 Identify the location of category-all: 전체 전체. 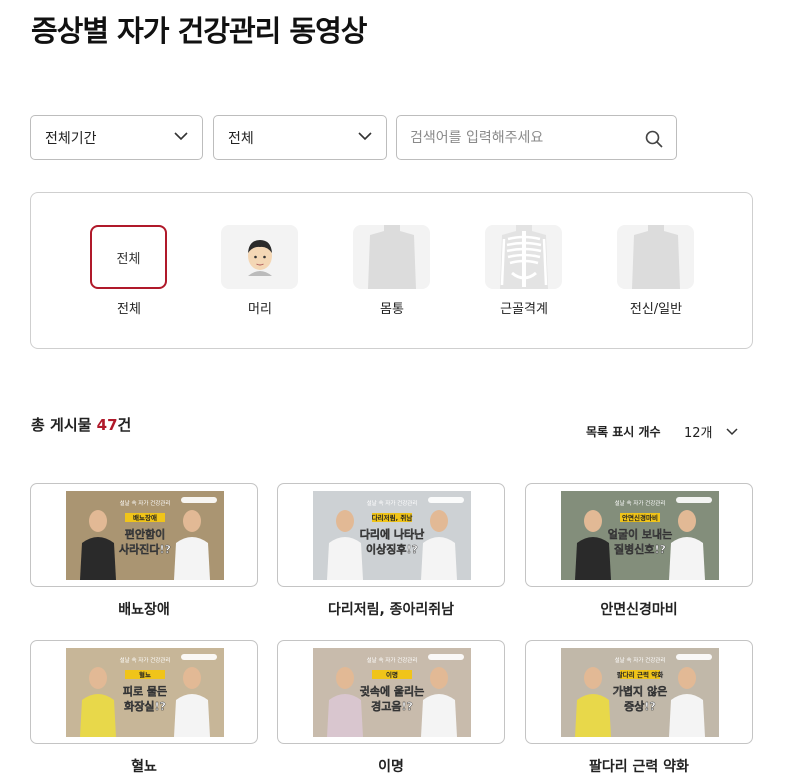
(129, 271).